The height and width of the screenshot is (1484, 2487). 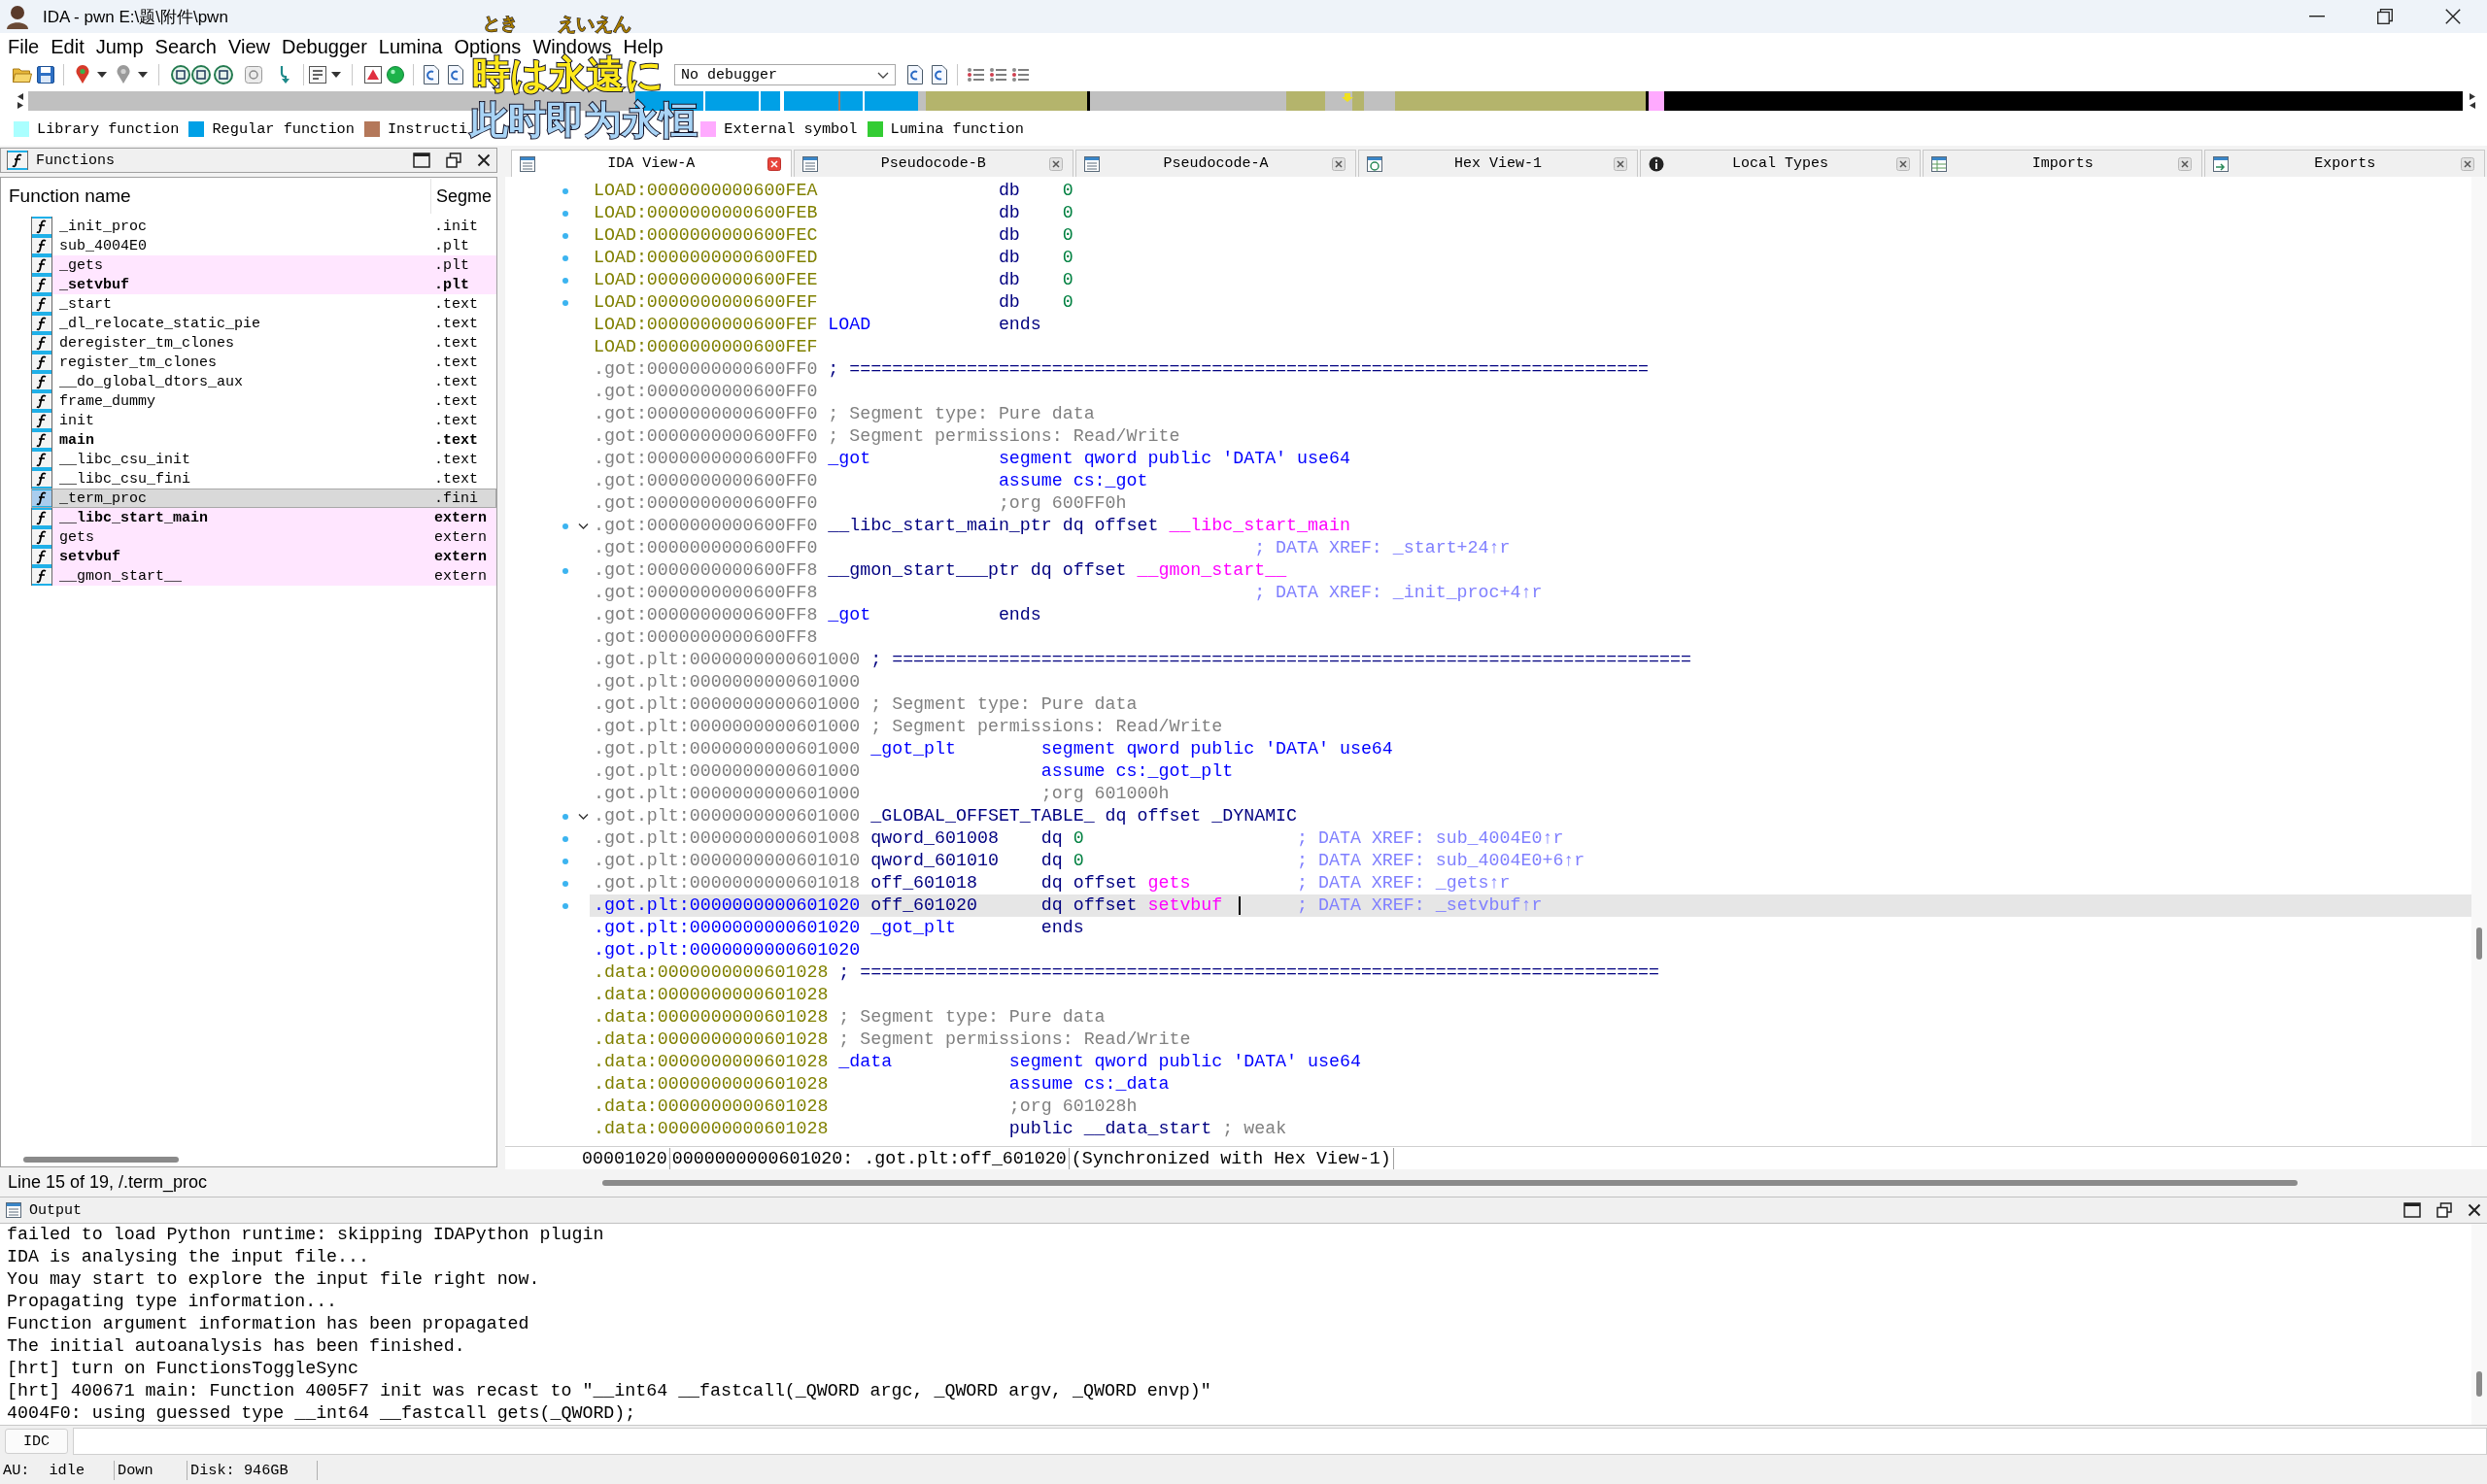 I want to click on tab: IDA View-A, so click(x=651, y=163).